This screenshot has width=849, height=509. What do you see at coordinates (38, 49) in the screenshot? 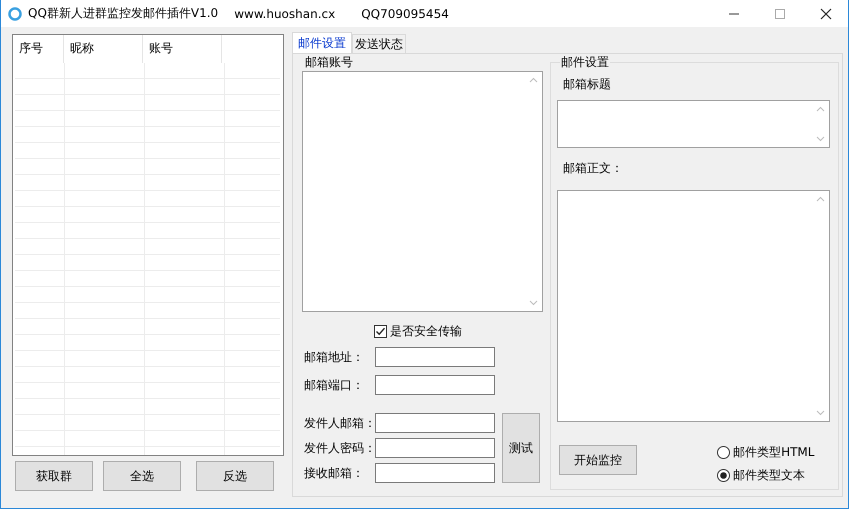
I see `column-header: 序号` at bounding box center [38, 49].